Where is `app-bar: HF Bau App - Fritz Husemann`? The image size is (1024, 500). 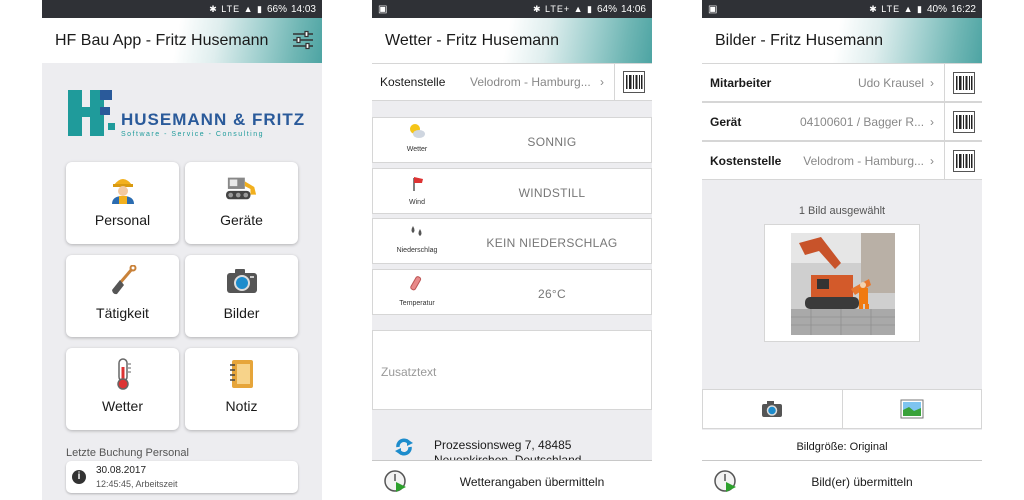
app-bar: HF Bau App - Fritz Husemann is located at coordinates (182, 40).